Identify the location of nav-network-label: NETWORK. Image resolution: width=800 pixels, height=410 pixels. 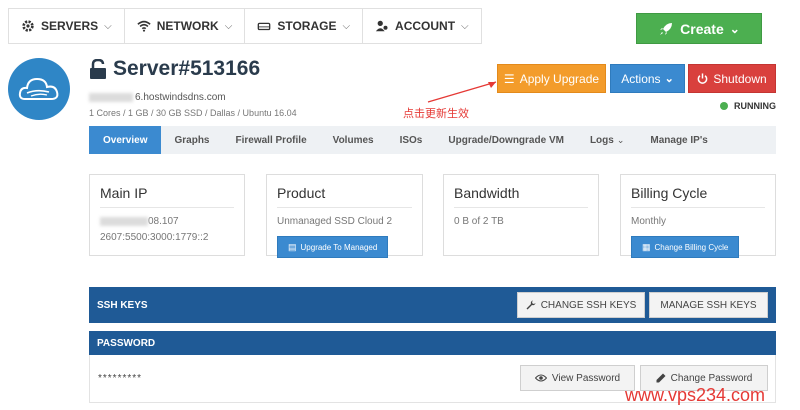
(187, 26).